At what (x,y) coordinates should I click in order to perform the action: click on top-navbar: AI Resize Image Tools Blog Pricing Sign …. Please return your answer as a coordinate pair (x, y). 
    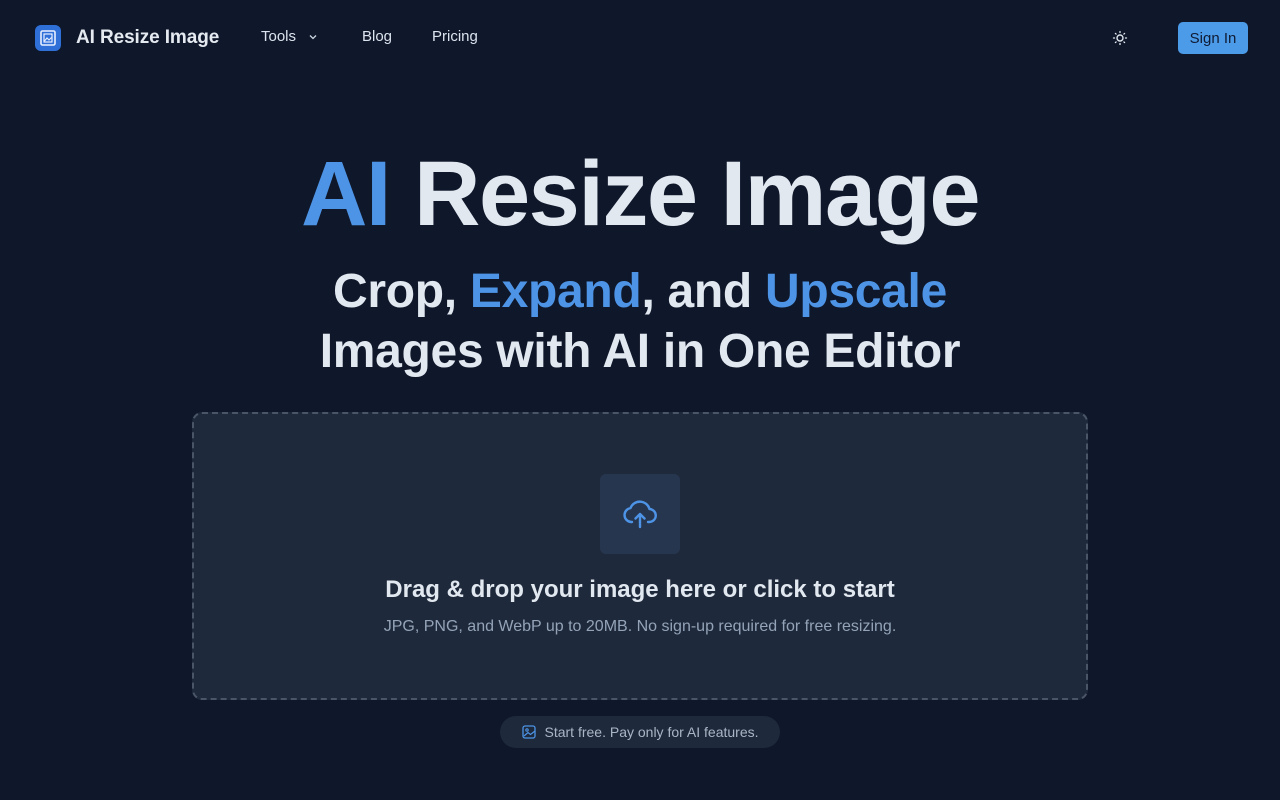
    Looking at the image, I should click on (640, 38).